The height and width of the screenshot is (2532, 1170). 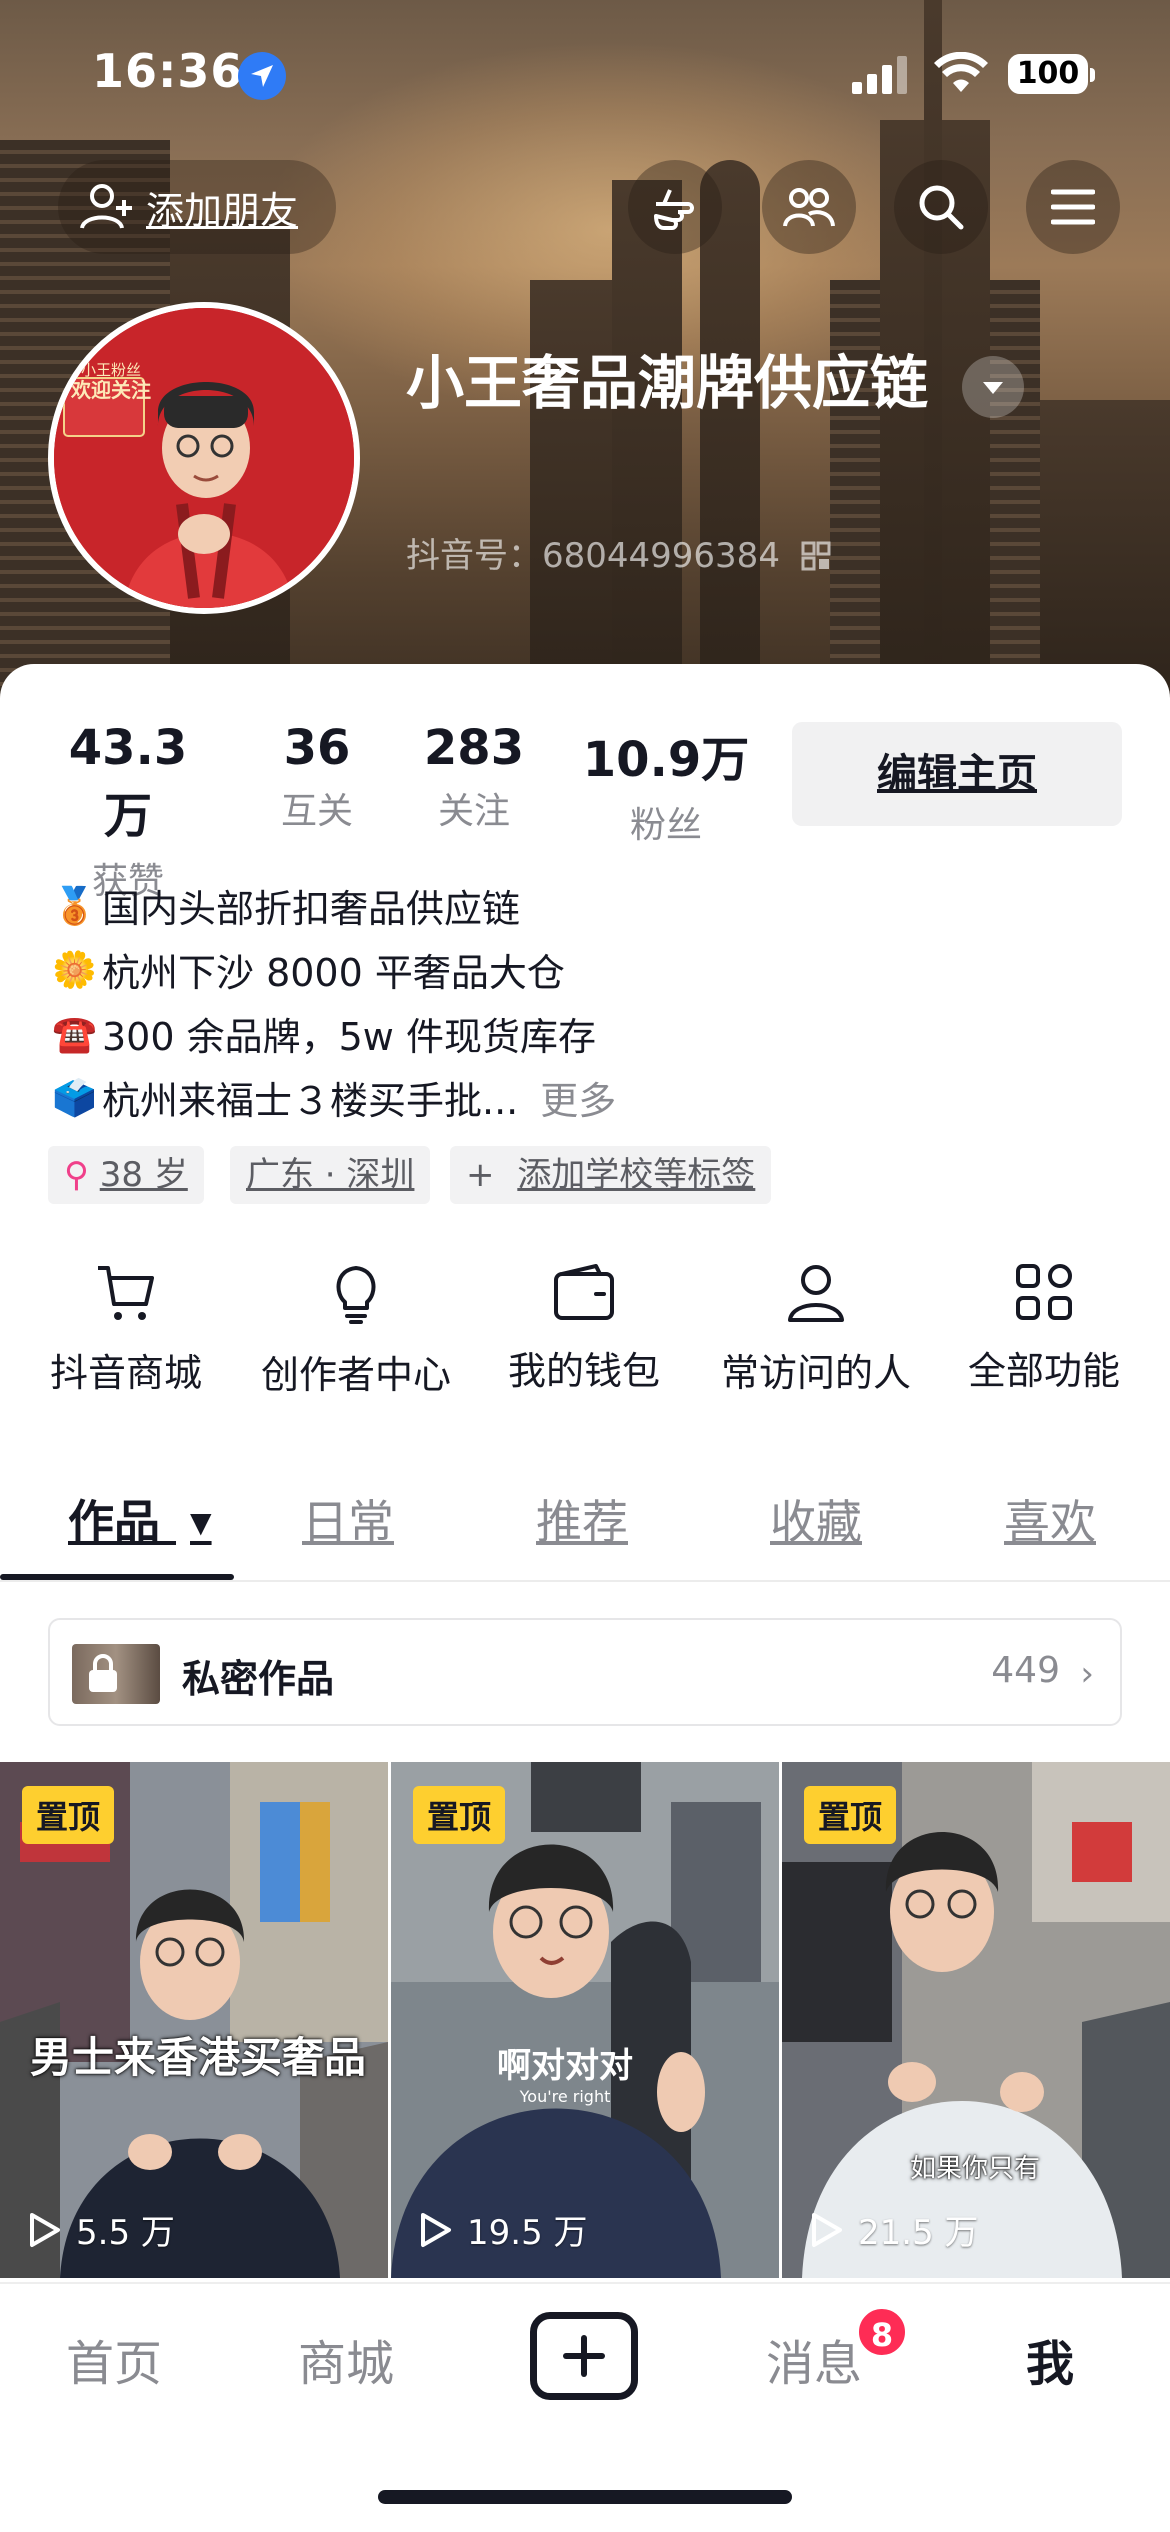 I want to click on feature-label: 创作者中心, so click(x=355, y=1375).